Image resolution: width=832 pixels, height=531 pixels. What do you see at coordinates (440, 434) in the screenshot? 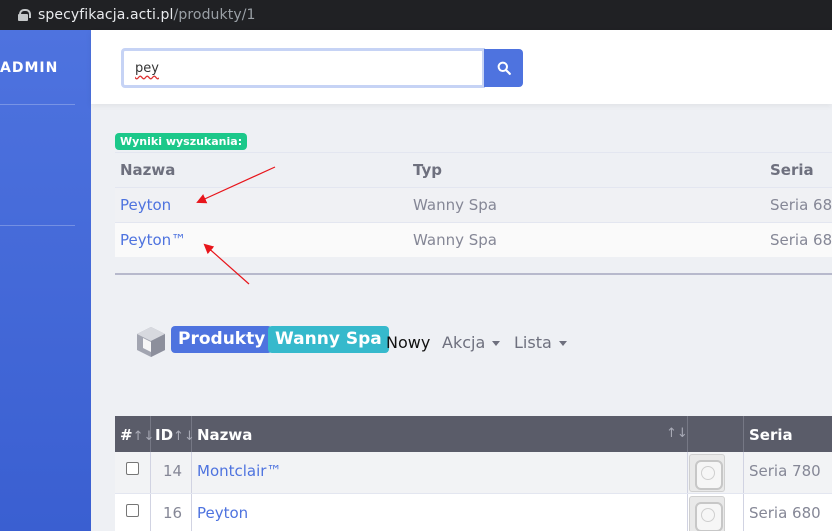
I see `column-header-name: Nazwa ↑↓` at bounding box center [440, 434].